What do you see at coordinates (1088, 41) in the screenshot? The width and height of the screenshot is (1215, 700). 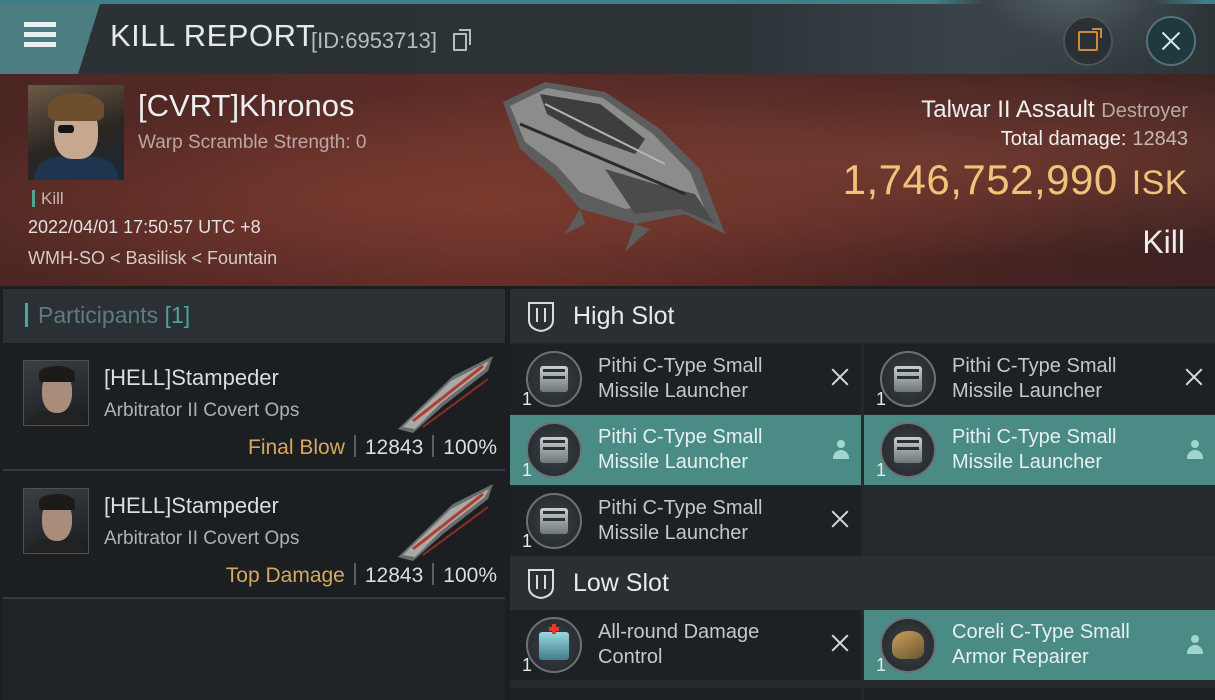 I see `share-button` at bounding box center [1088, 41].